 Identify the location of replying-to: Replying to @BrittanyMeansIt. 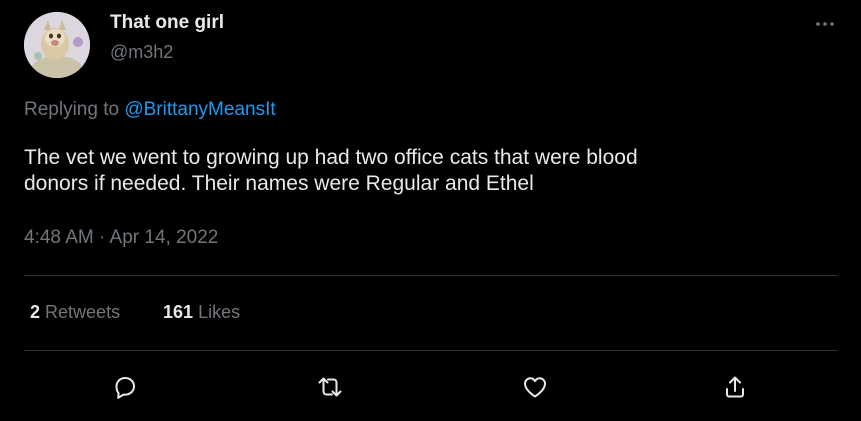
(150, 110).